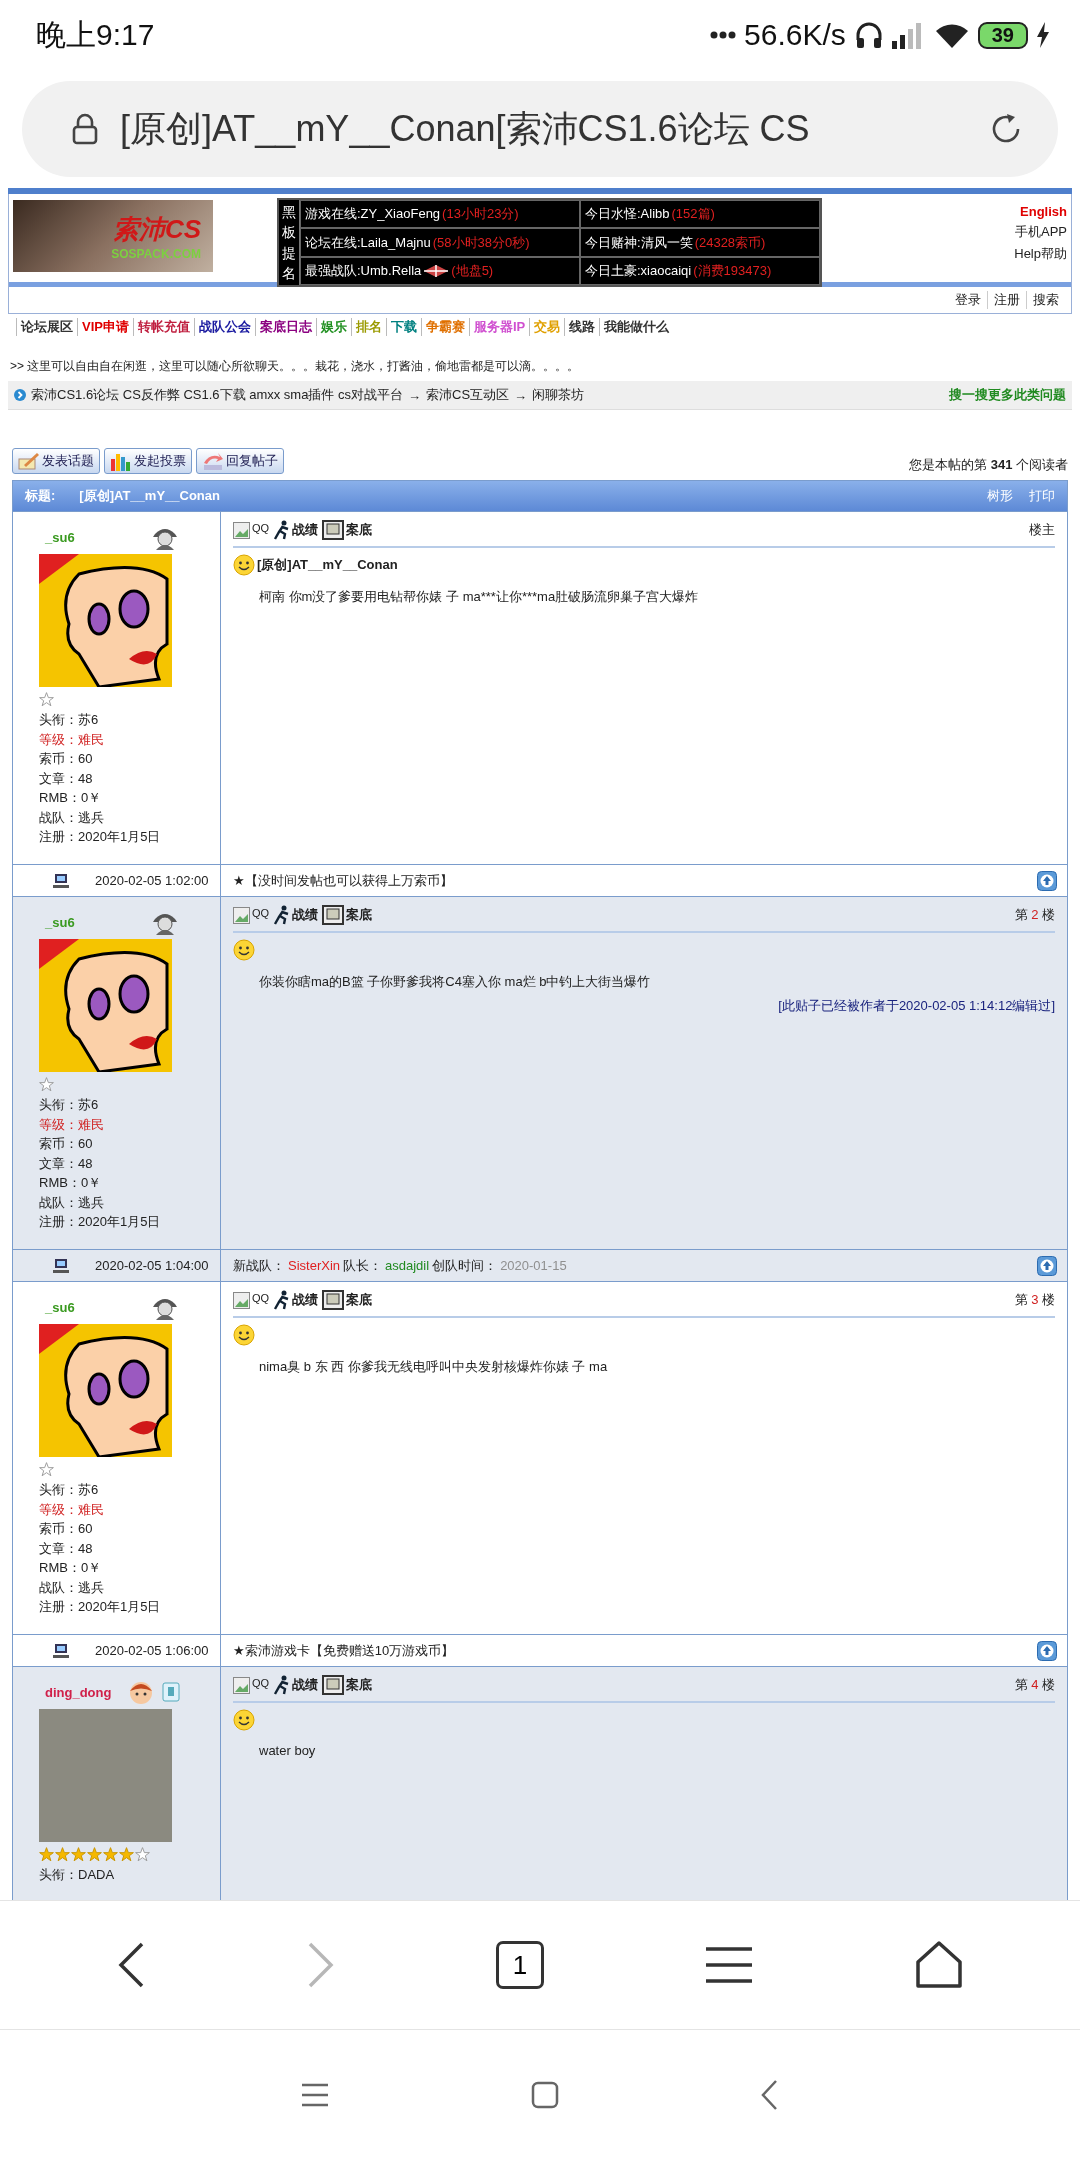 This screenshot has height=2160, width=1080. Describe the element at coordinates (1045, 300) in the screenshot. I see `account-link: 搜索` at that location.